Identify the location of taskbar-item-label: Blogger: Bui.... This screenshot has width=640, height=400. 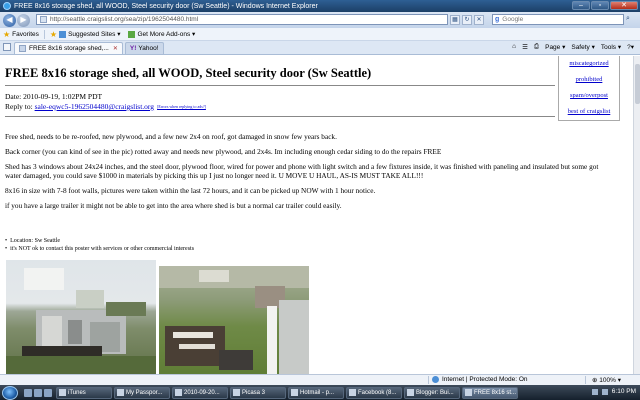
(435, 392).